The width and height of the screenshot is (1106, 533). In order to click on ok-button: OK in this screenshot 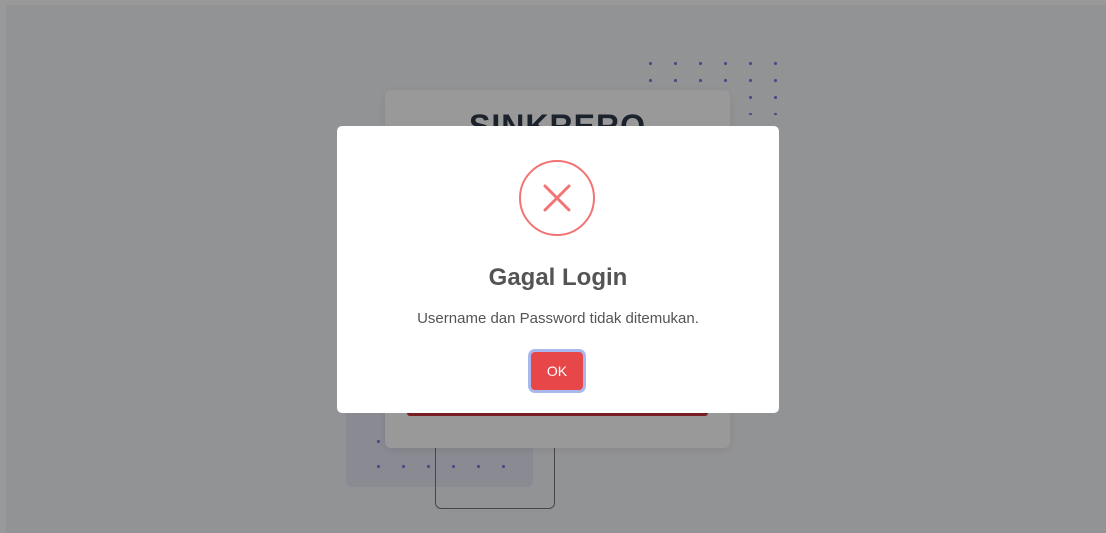, I will do `click(557, 371)`.